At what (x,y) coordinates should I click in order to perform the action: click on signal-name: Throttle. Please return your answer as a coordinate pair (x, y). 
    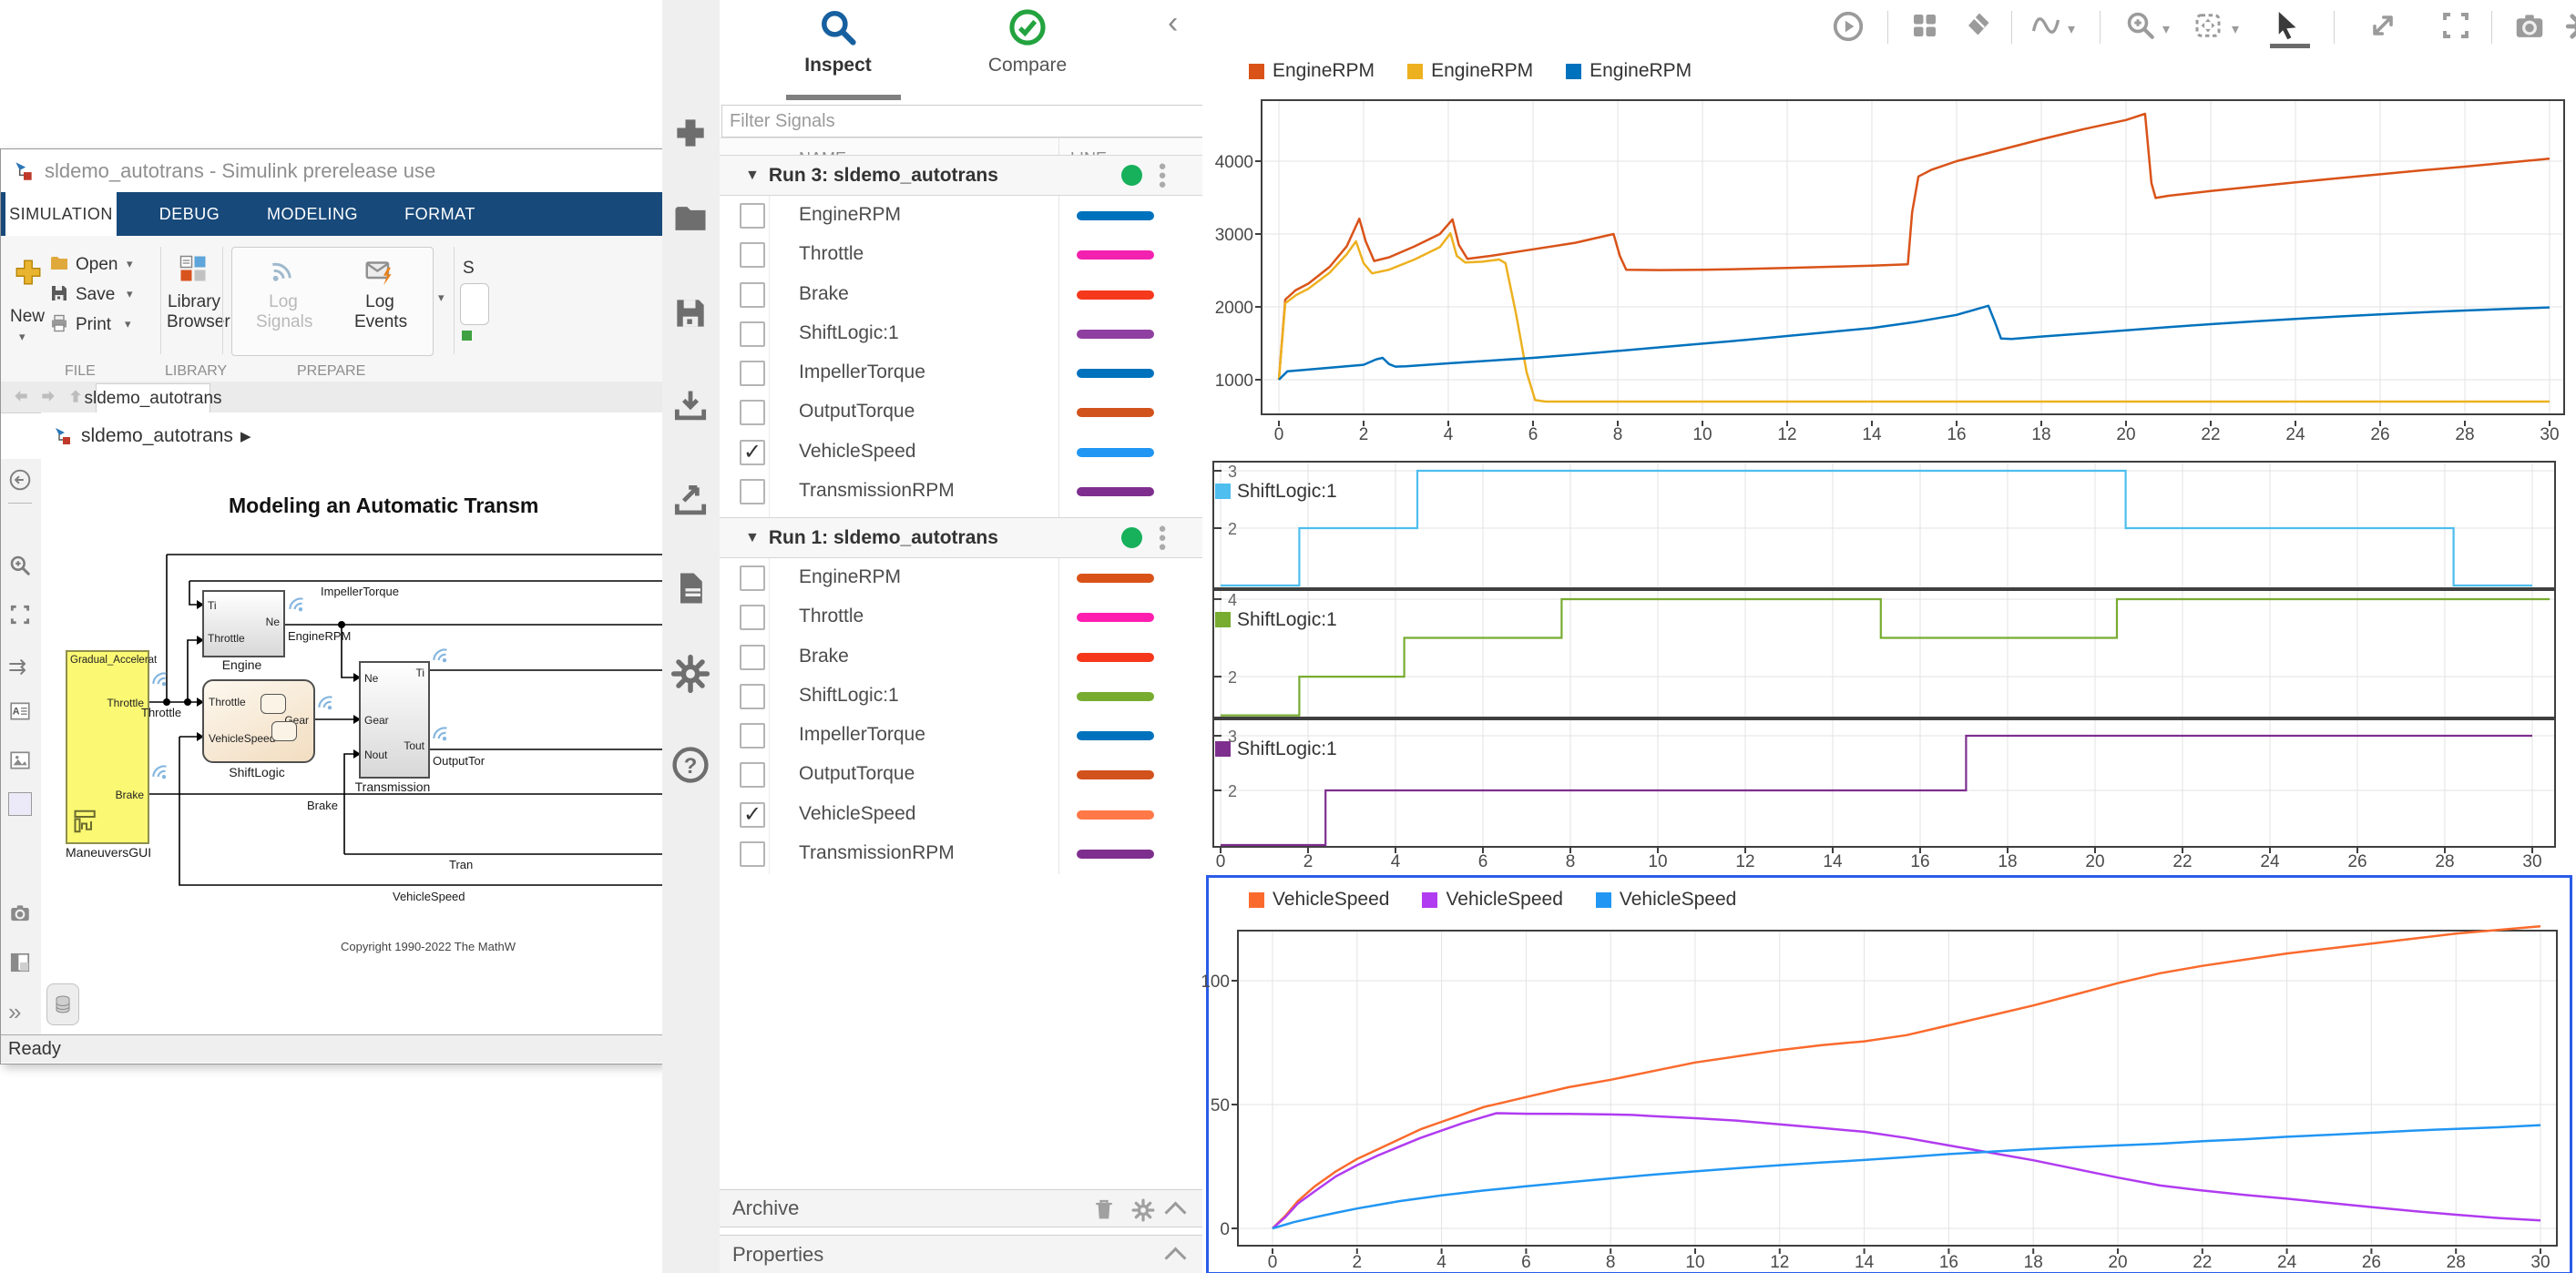
    Looking at the image, I should click on (832, 617).